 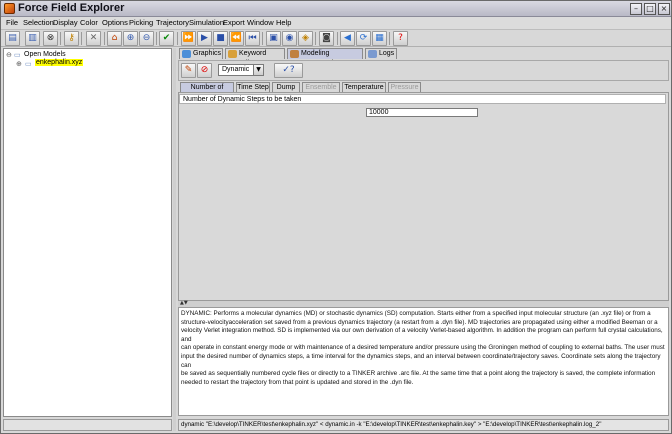 I want to click on subtab-temperature: Temperature, so click(x=364, y=87).